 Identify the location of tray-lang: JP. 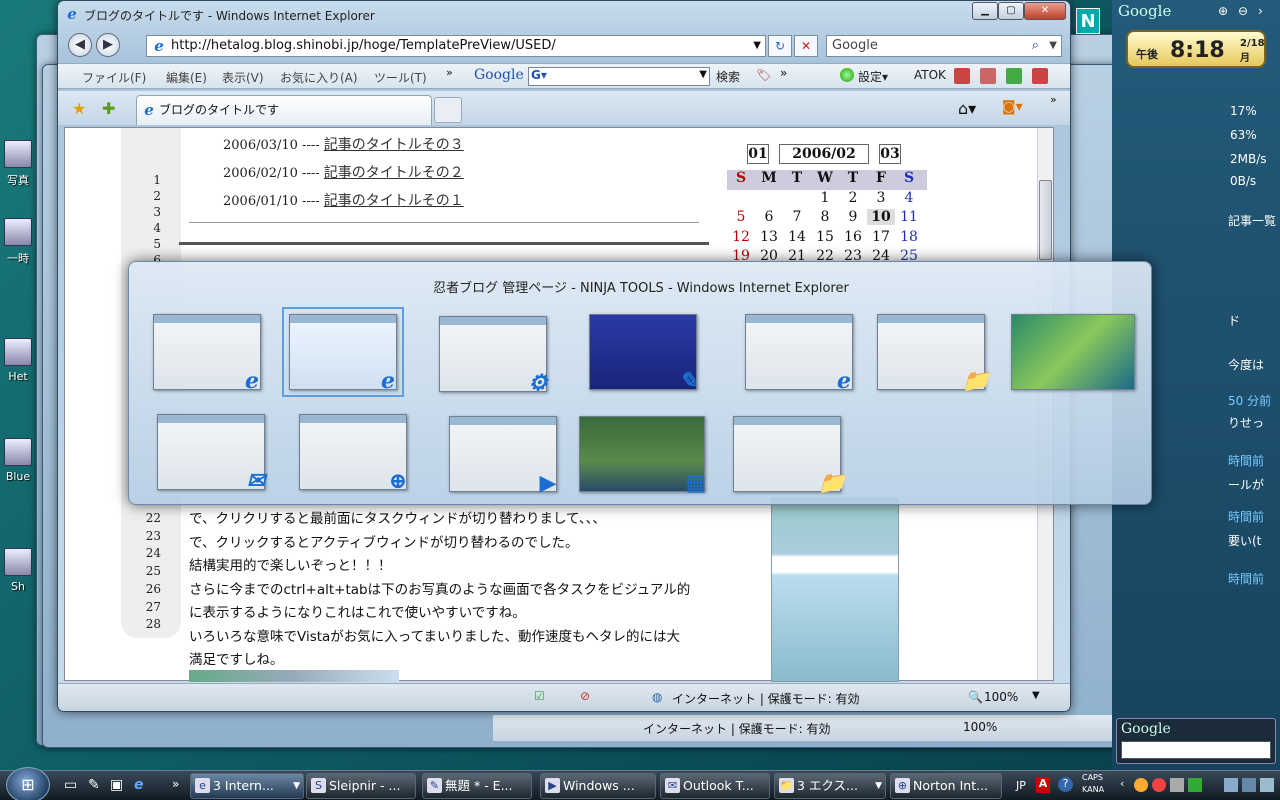
(1021, 785).